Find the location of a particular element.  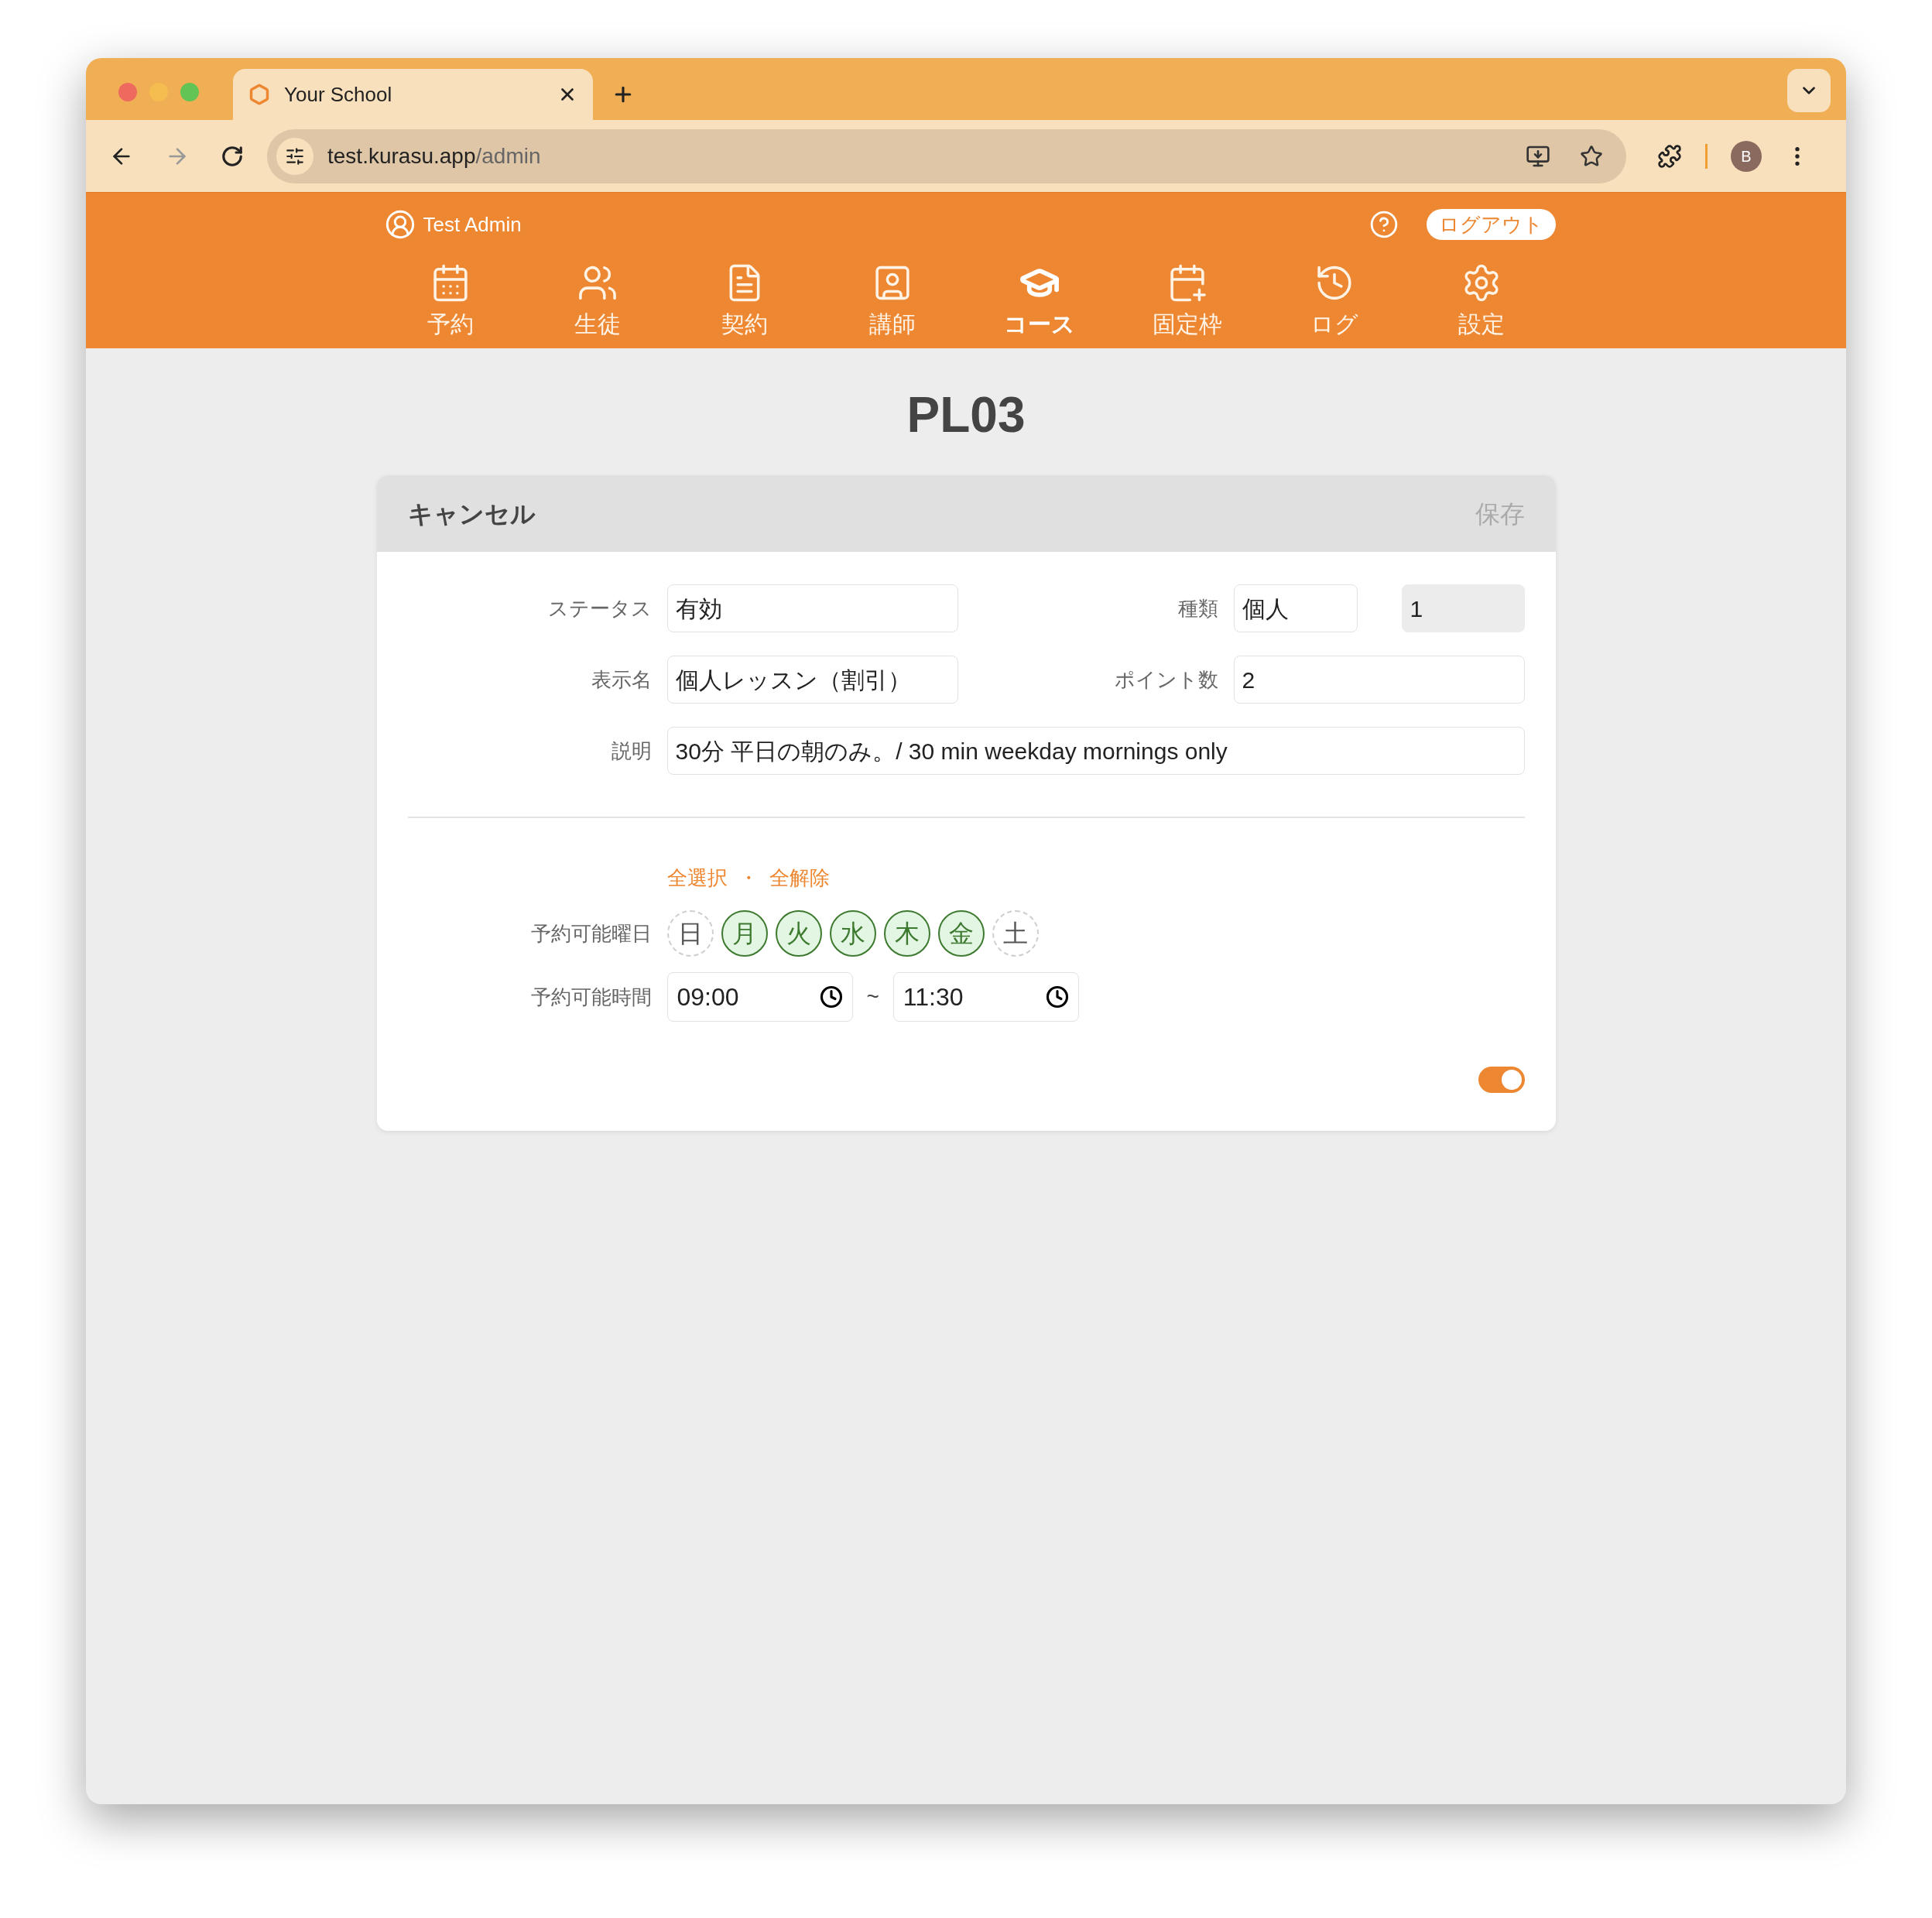

weekday-toggle: 月 is located at coordinates (745, 933).